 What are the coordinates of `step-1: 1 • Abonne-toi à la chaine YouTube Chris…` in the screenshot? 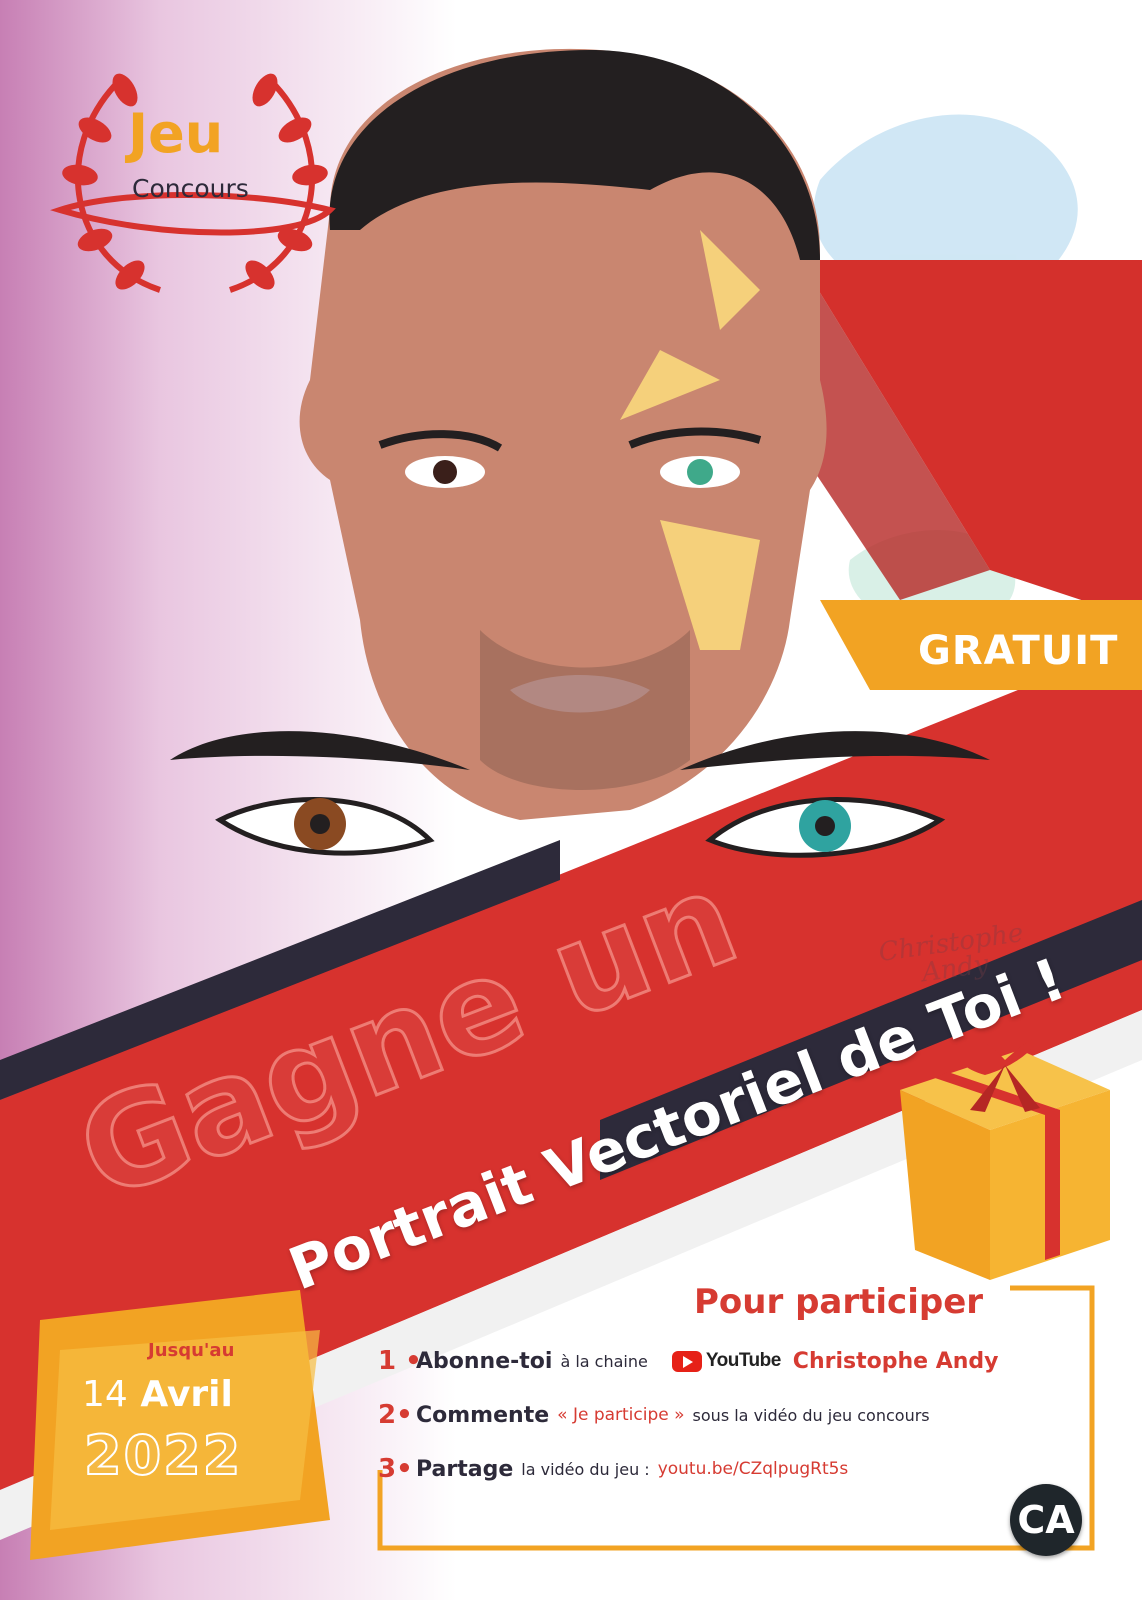 It's located at (688, 1361).